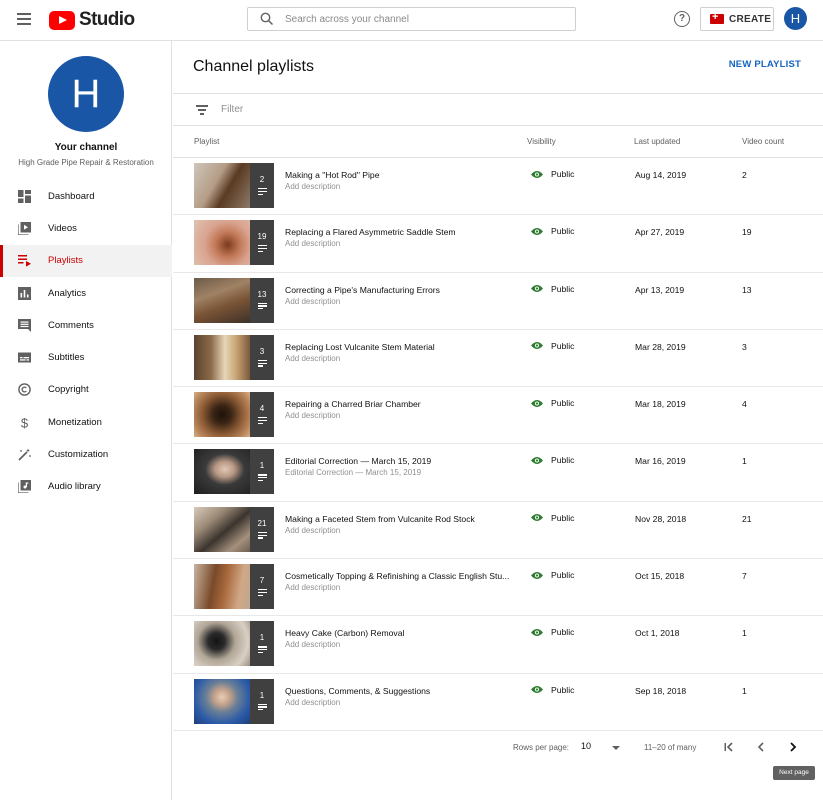 This screenshot has width=823, height=800. Describe the element at coordinates (750, 19) in the screenshot. I see `create-label: CREATE` at that location.